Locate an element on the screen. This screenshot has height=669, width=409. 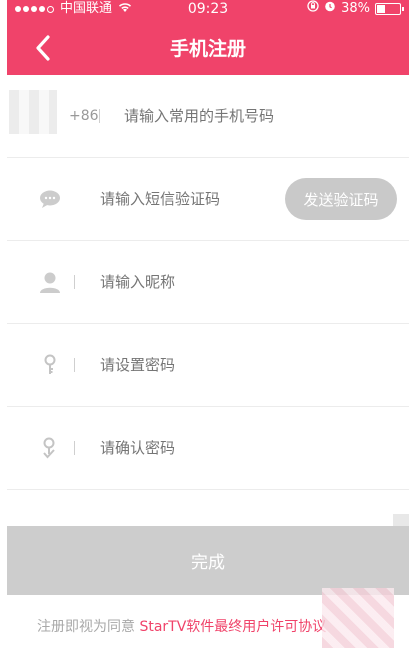
nickname-input is located at coordinates (190, 282).